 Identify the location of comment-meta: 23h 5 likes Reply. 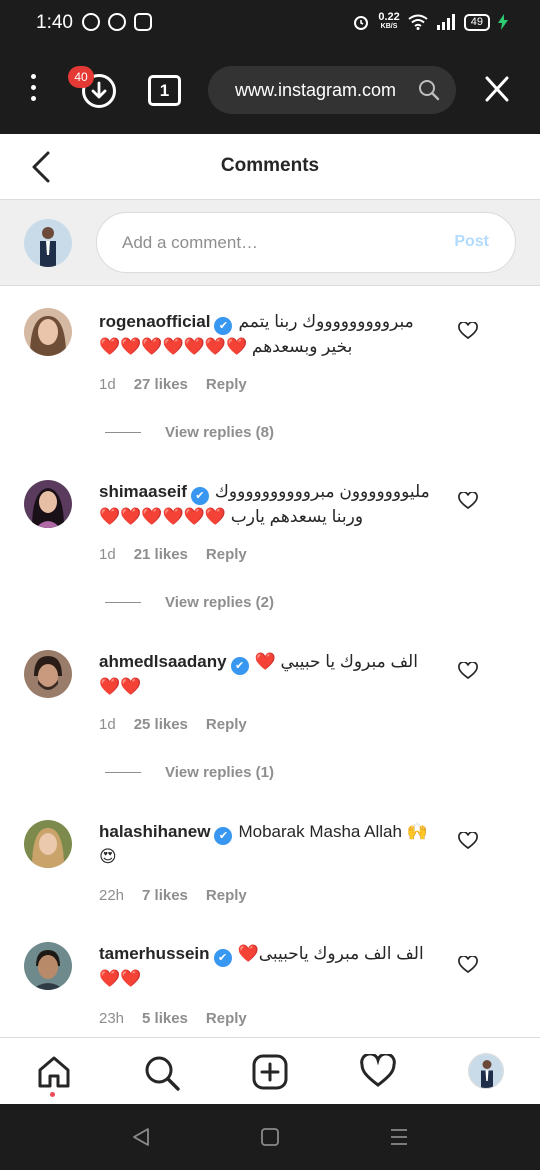
(173, 1018).